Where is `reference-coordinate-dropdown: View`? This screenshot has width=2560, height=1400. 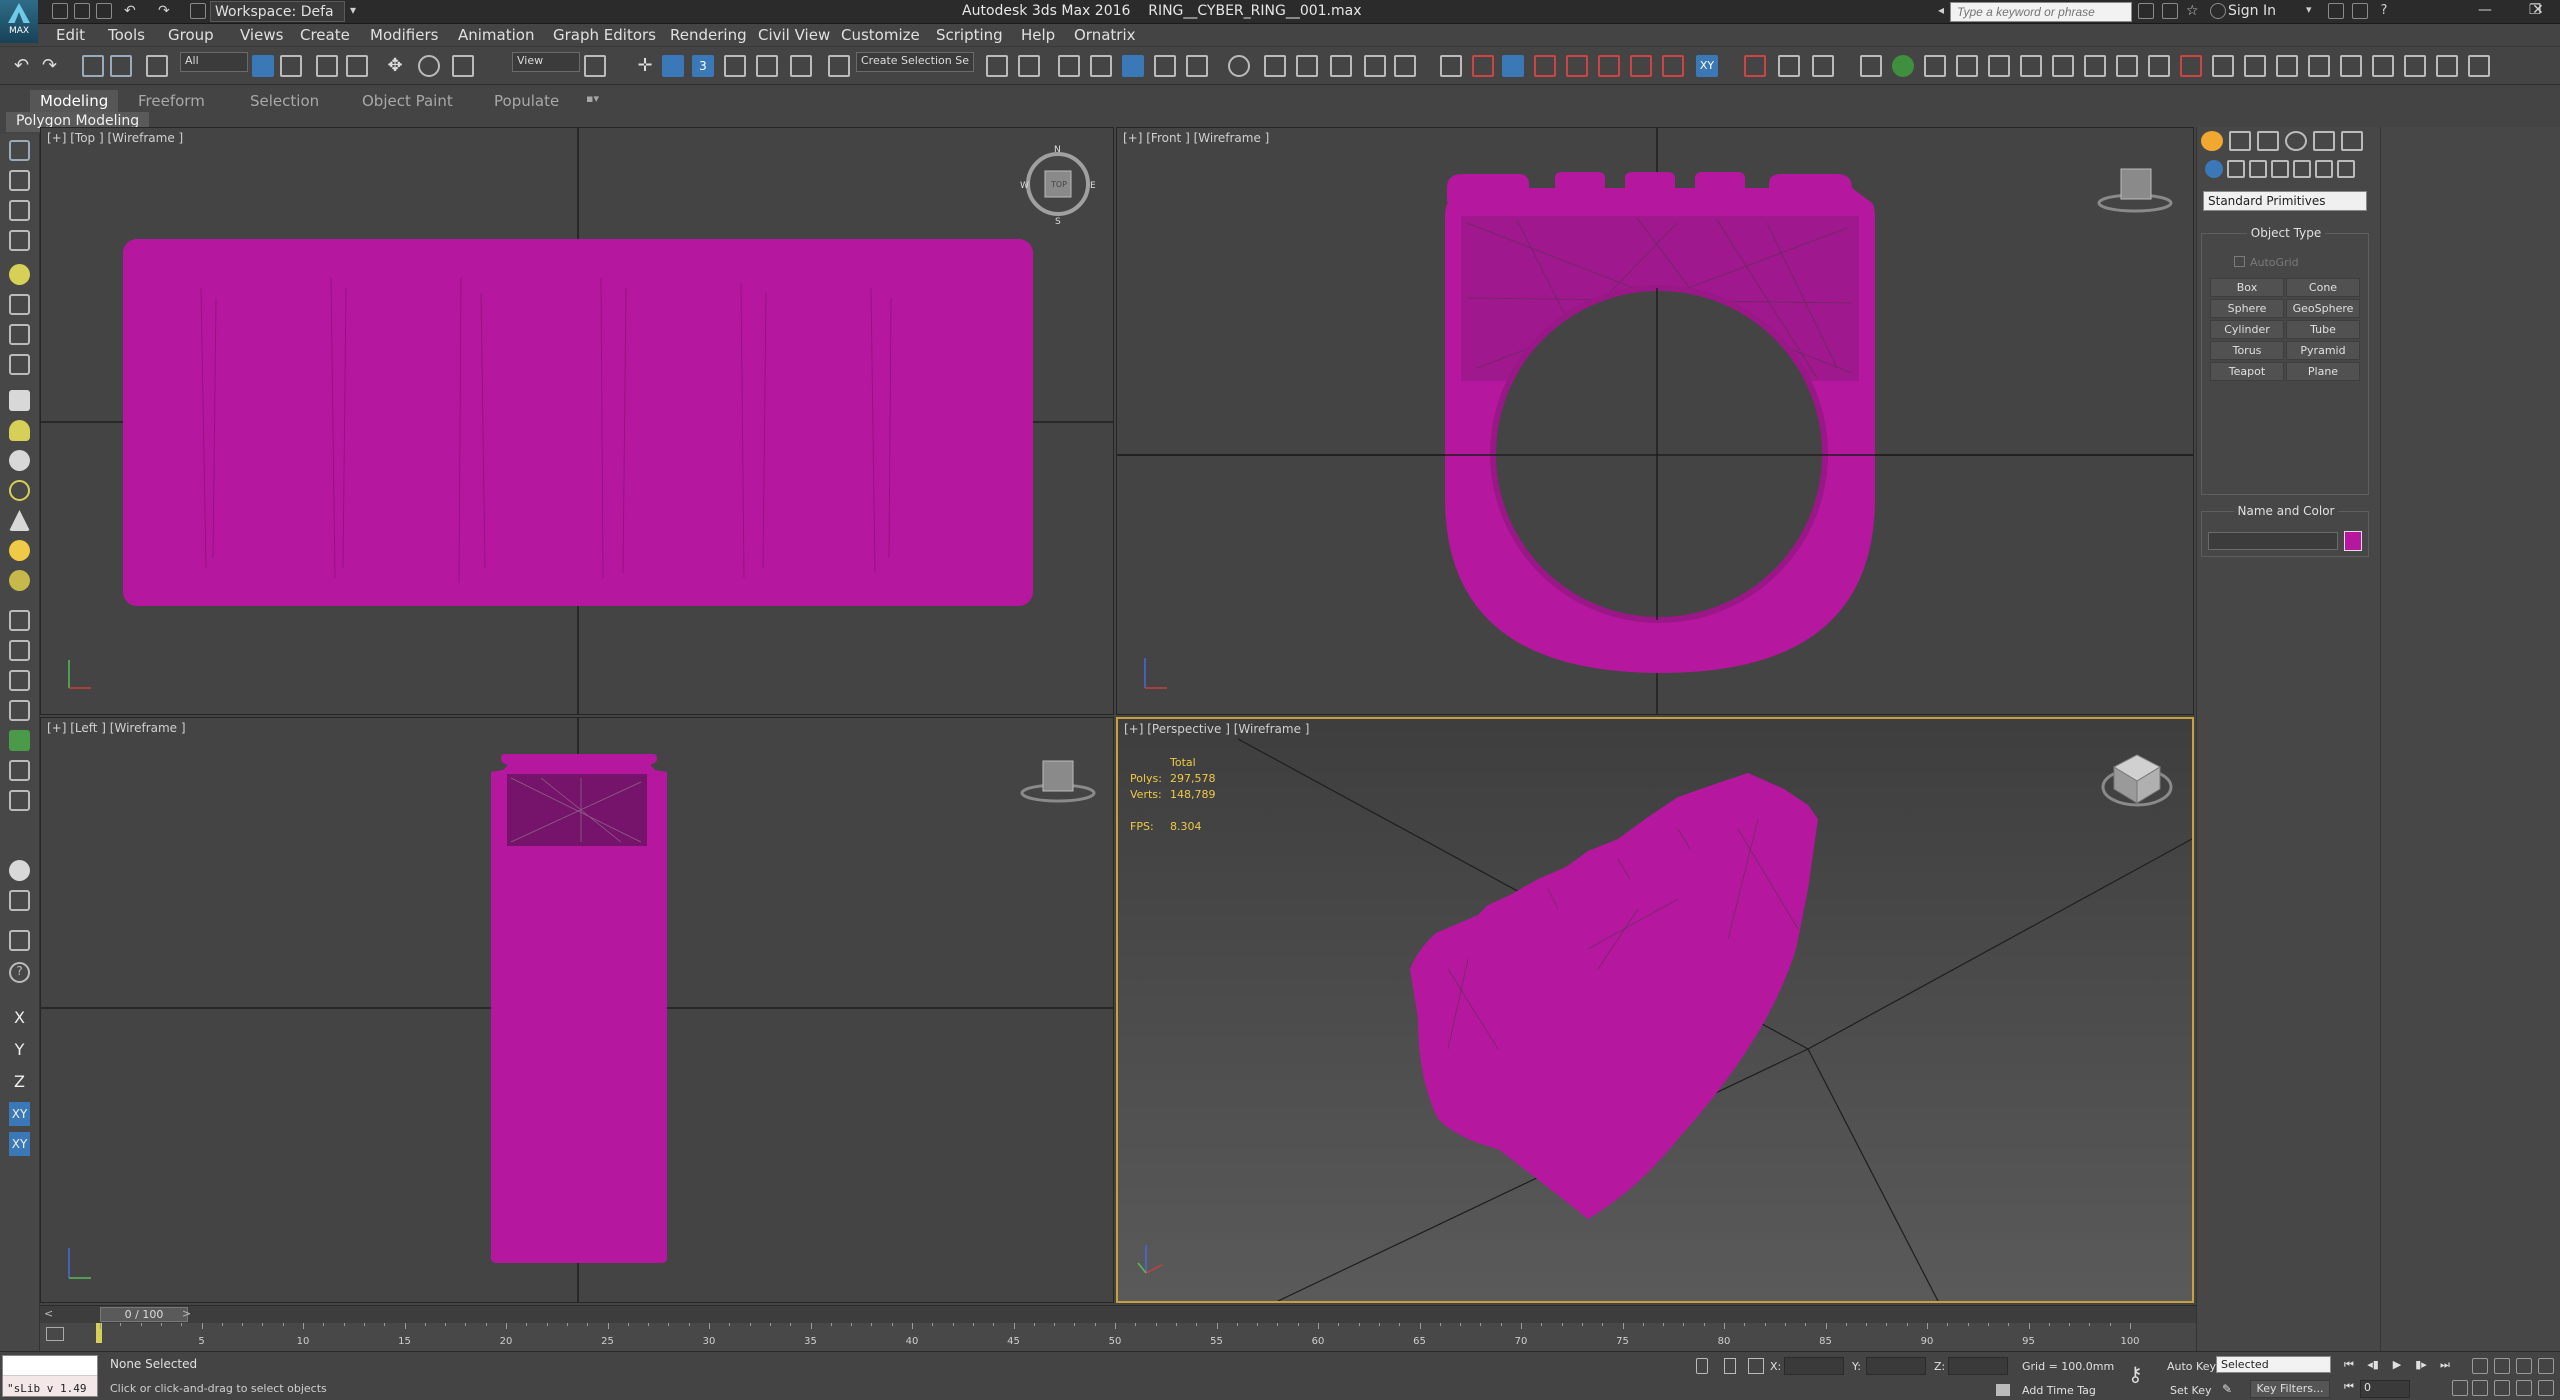 reference-coordinate-dropdown: View is located at coordinates (546, 62).